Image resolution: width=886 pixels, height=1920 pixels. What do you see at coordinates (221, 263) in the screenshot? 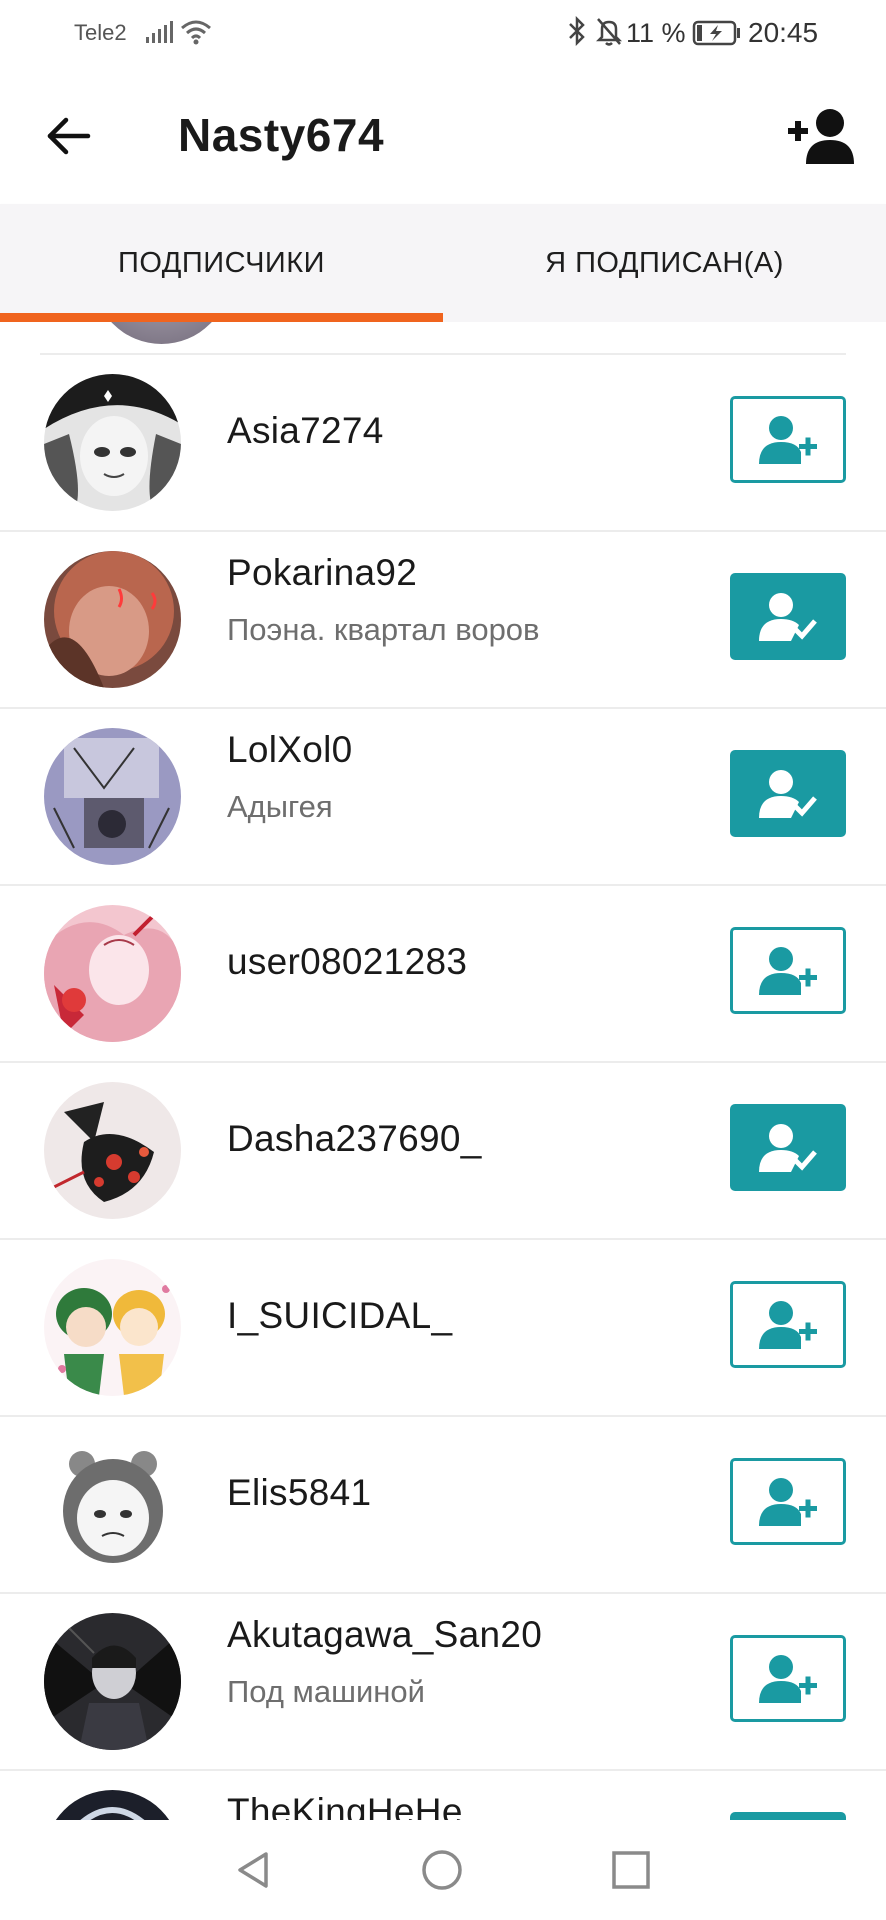
I see `tab-followers: ПОДПИСЧИКИ` at bounding box center [221, 263].